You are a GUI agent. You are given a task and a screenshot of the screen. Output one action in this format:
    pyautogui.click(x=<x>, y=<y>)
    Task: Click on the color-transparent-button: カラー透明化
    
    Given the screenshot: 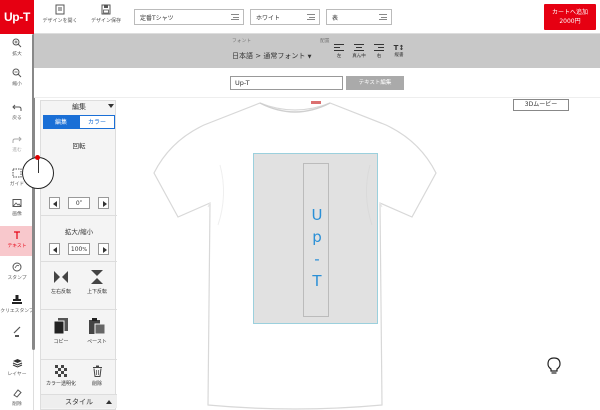 What is the action you would take?
    pyautogui.click(x=61, y=376)
    